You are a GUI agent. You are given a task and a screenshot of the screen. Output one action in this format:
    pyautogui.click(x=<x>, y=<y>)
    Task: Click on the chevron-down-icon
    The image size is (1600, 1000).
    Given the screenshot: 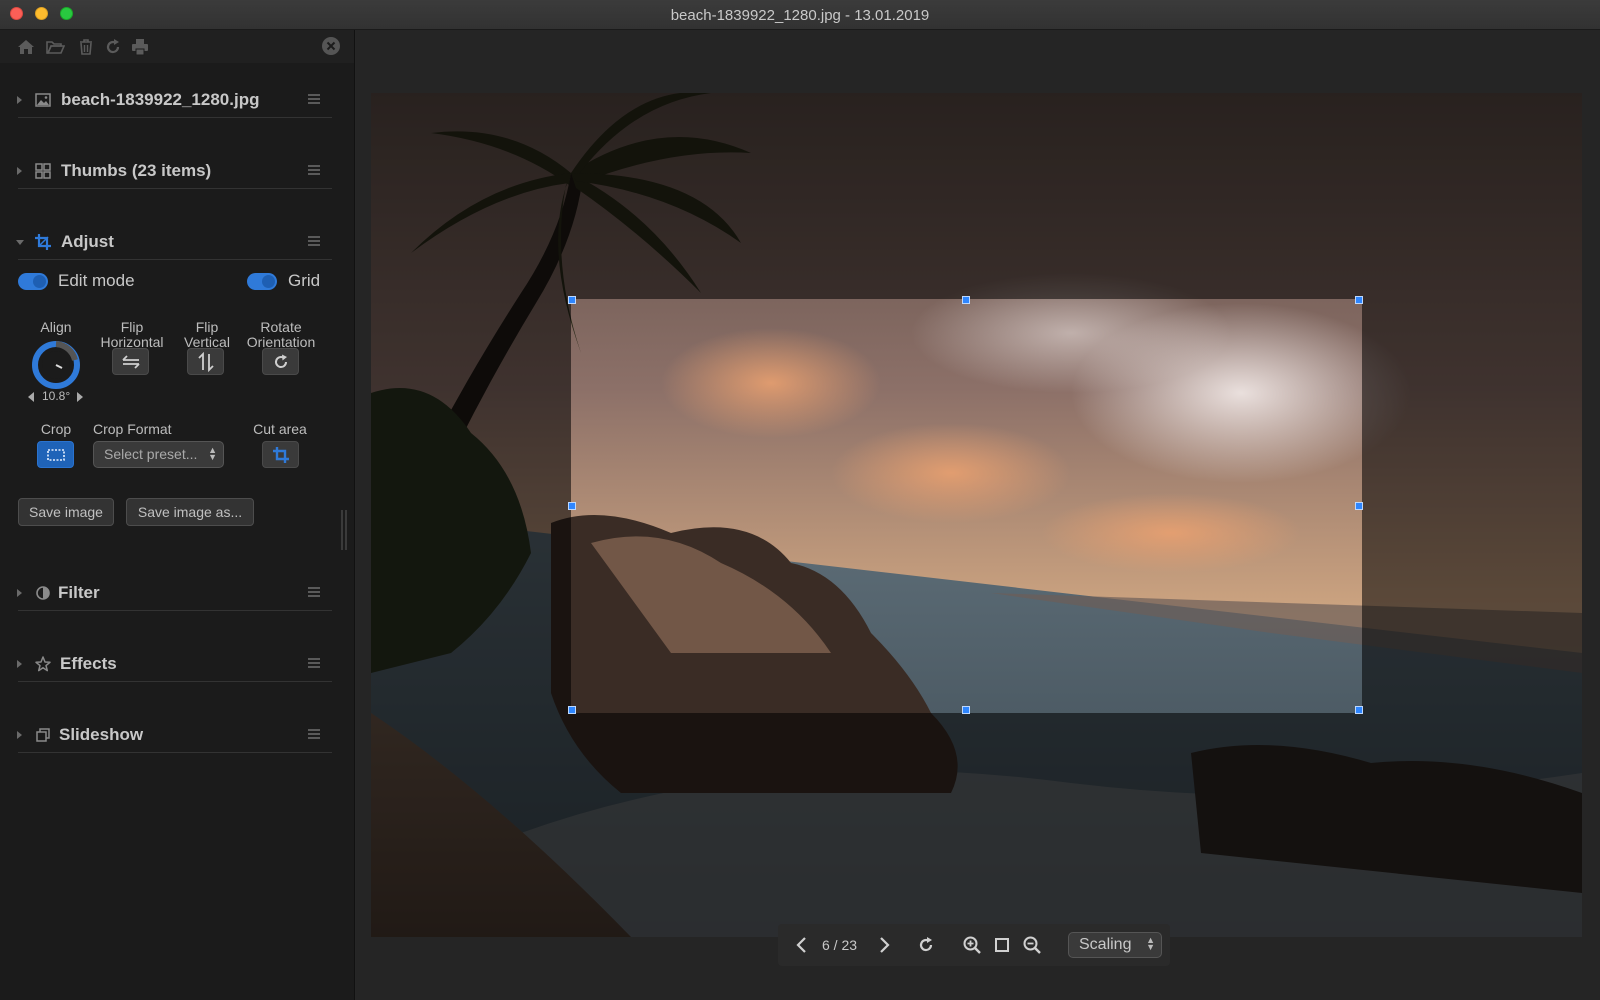 What is the action you would take?
    pyautogui.click(x=20, y=242)
    